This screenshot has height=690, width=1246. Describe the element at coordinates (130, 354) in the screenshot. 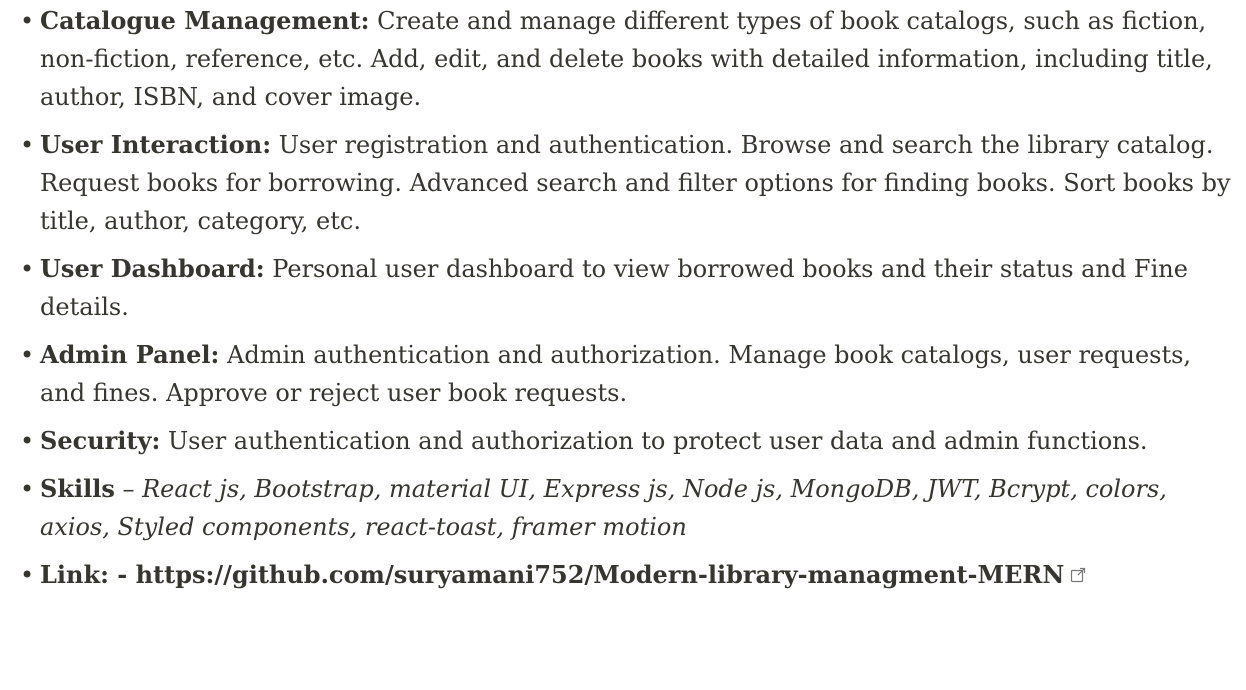

I see `item-label: Admin Panel:` at that location.